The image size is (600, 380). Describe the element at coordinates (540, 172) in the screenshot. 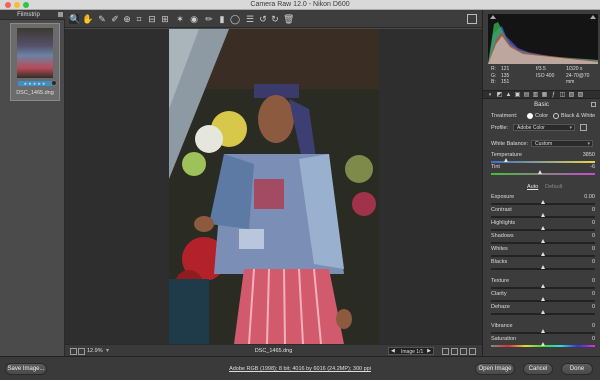

I see `tint-slider-handle` at that location.